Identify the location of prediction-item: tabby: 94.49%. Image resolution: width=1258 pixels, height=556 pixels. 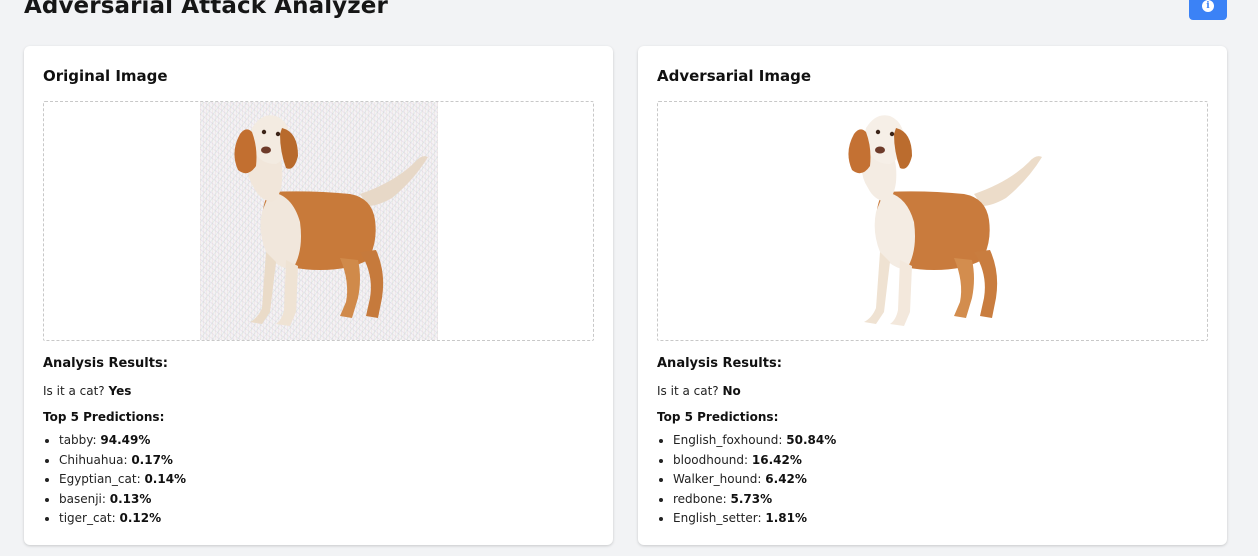
(114, 441).